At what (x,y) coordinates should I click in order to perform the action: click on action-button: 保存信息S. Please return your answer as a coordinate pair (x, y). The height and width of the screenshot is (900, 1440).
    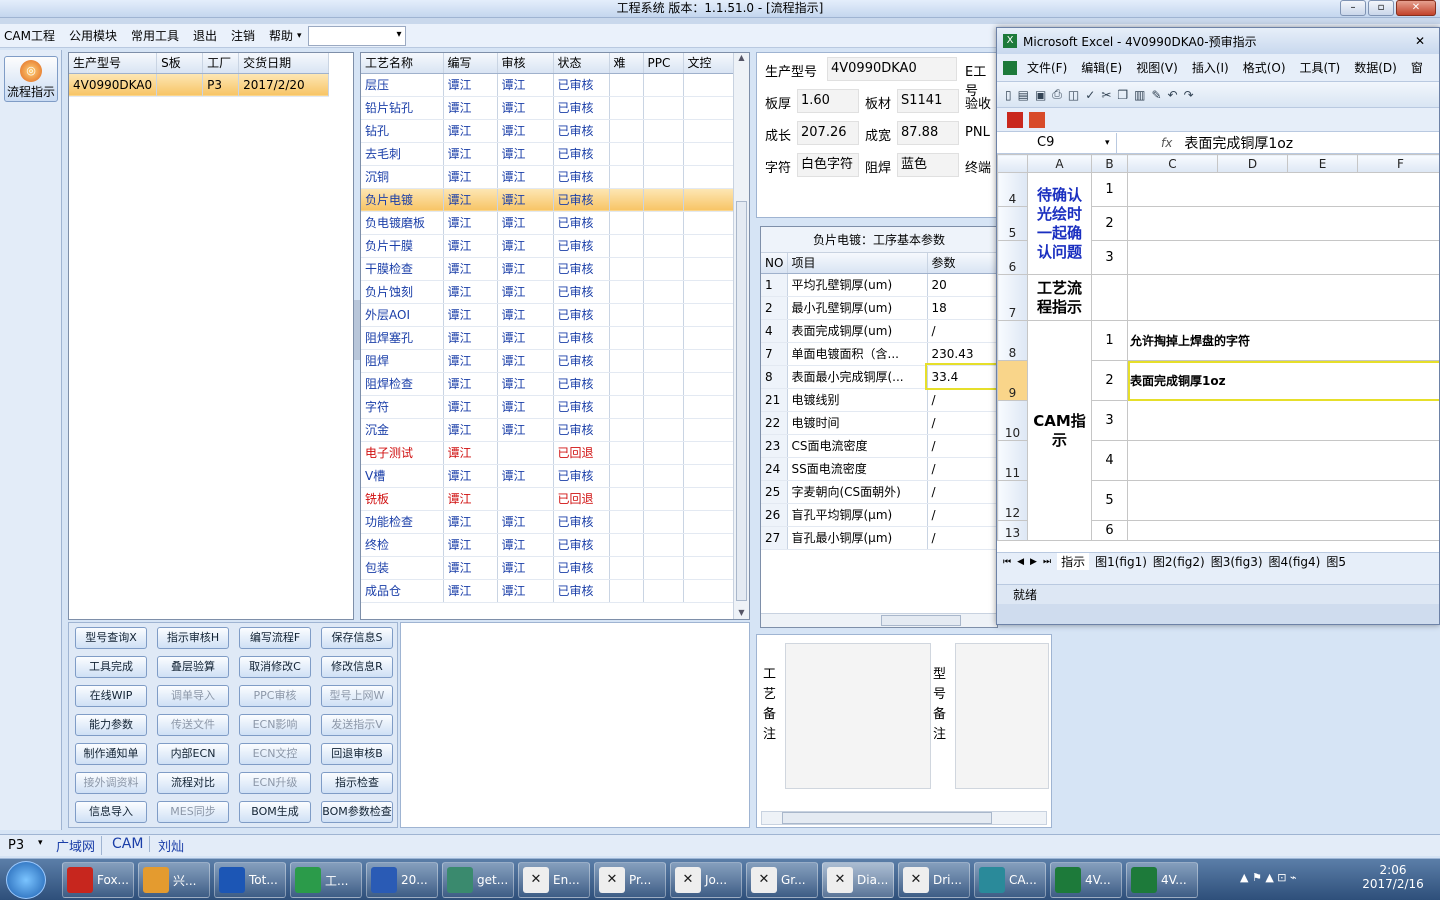
    Looking at the image, I should click on (357, 638).